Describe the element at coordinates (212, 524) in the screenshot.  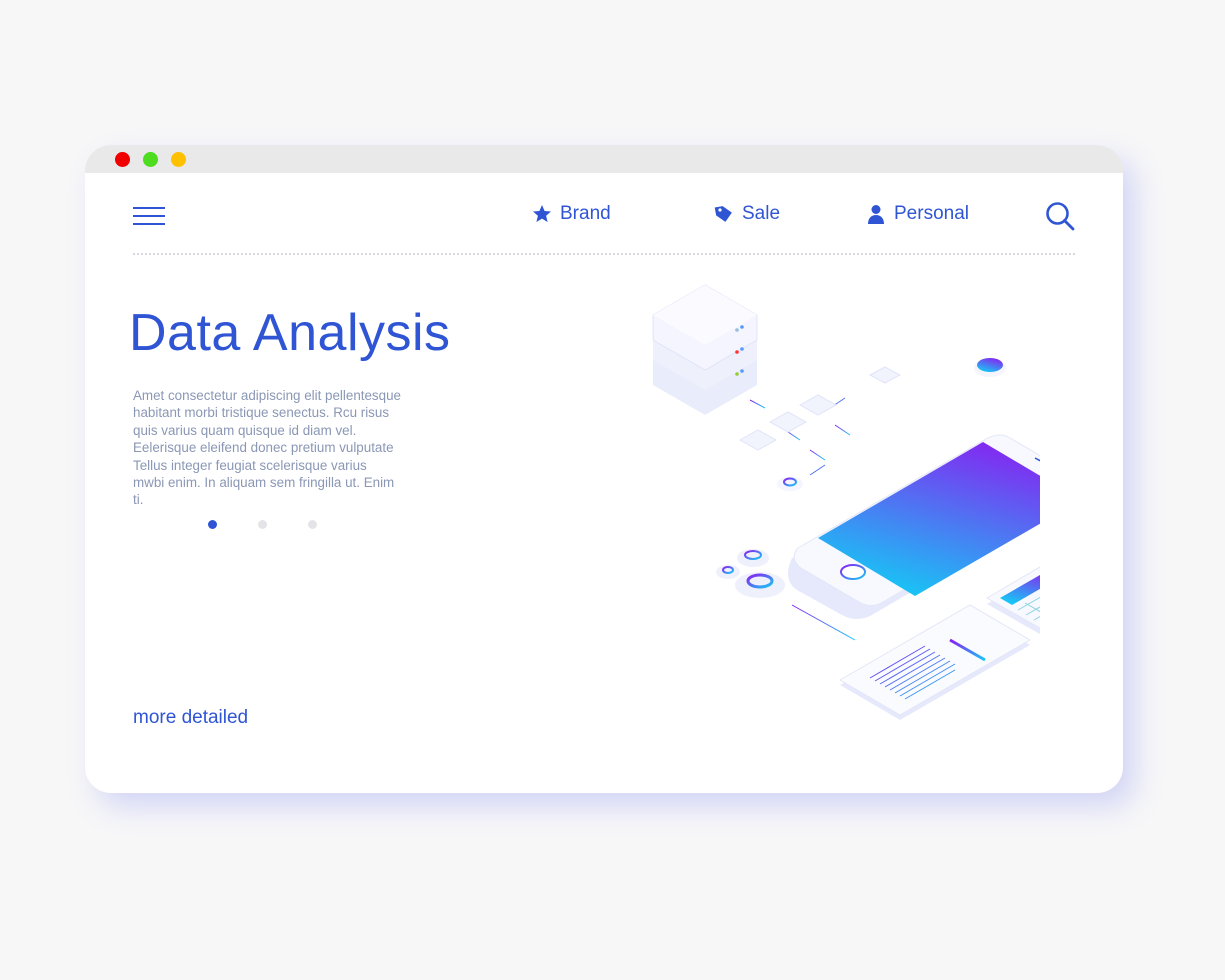
I see `pagination-dot-active` at that location.